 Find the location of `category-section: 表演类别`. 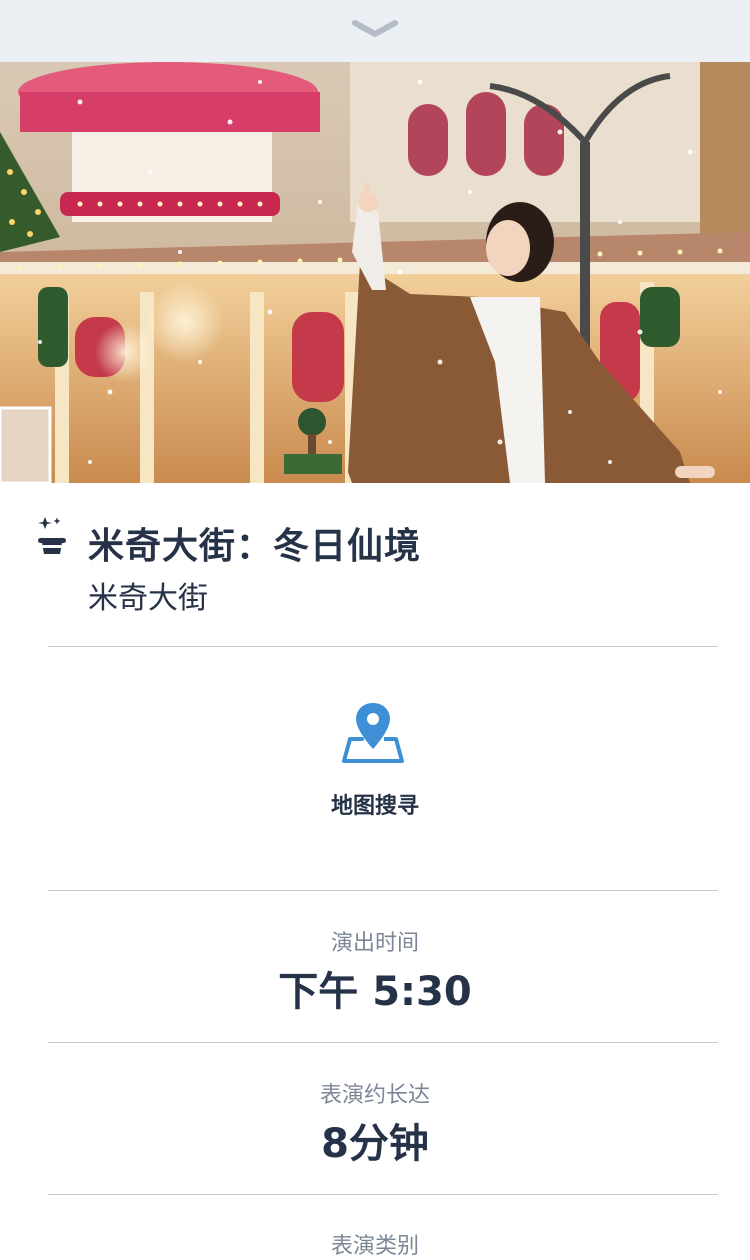

category-section: 表演类别 is located at coordinates (375, 1244).